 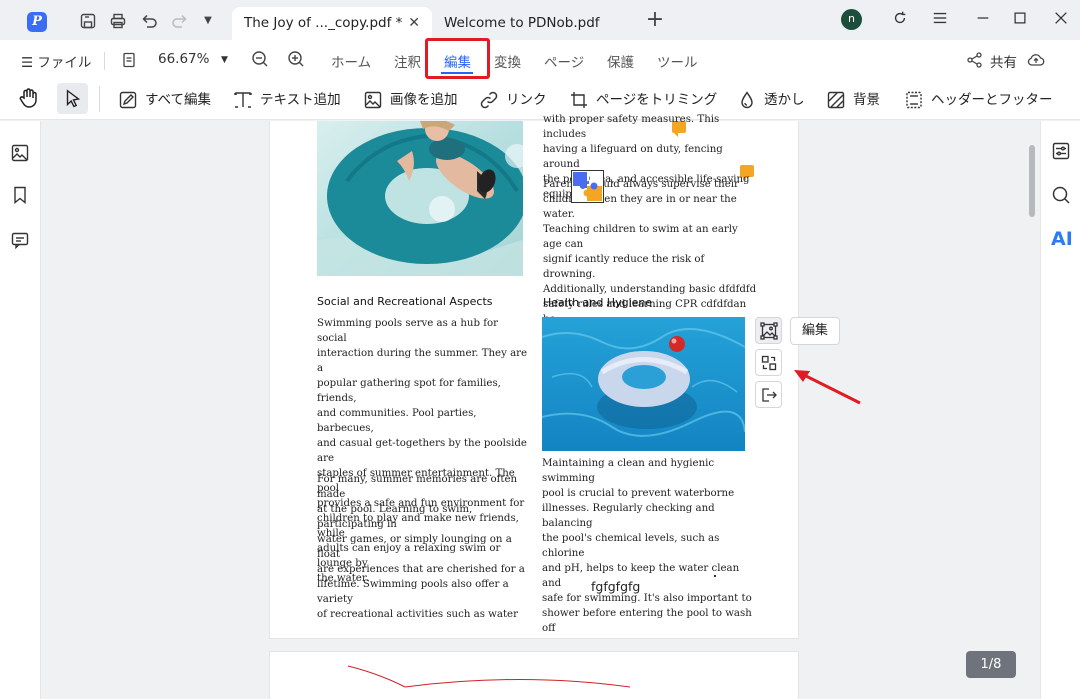 I want to click on app-logo-icon: P, so click(x=37, y=22).